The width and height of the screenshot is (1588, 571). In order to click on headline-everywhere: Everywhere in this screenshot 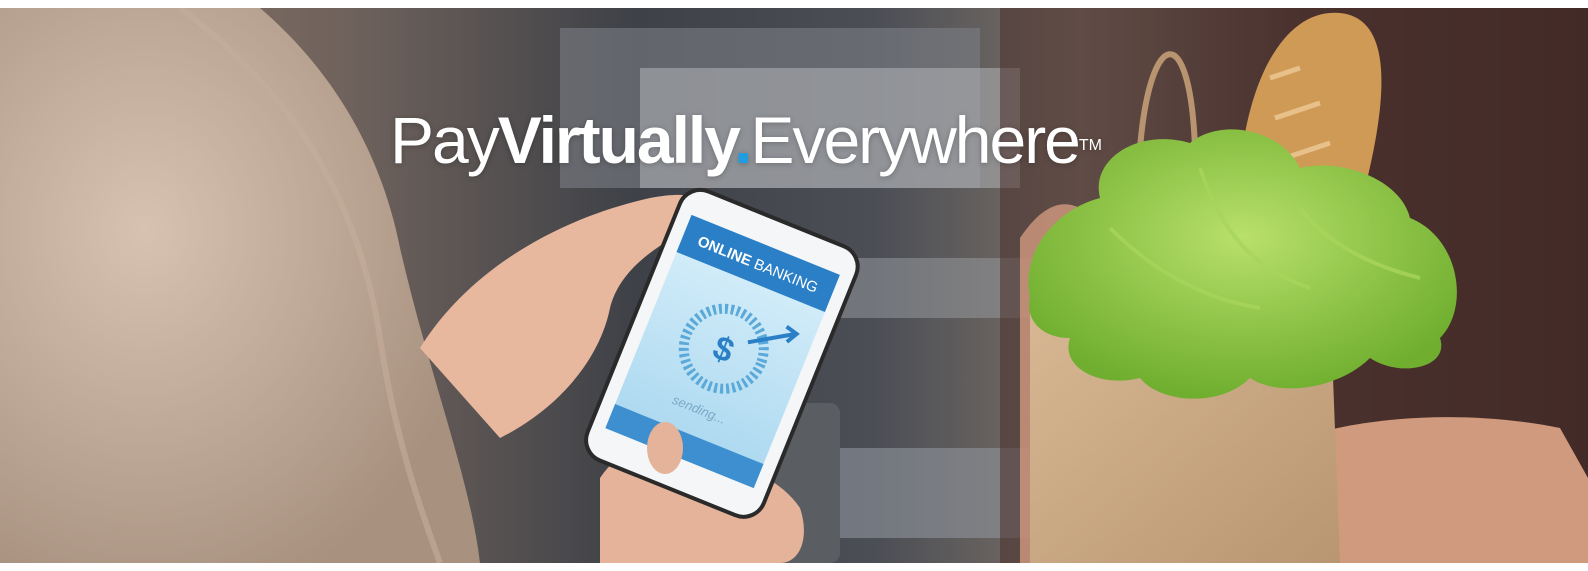, I will do `click(915, 140)`.